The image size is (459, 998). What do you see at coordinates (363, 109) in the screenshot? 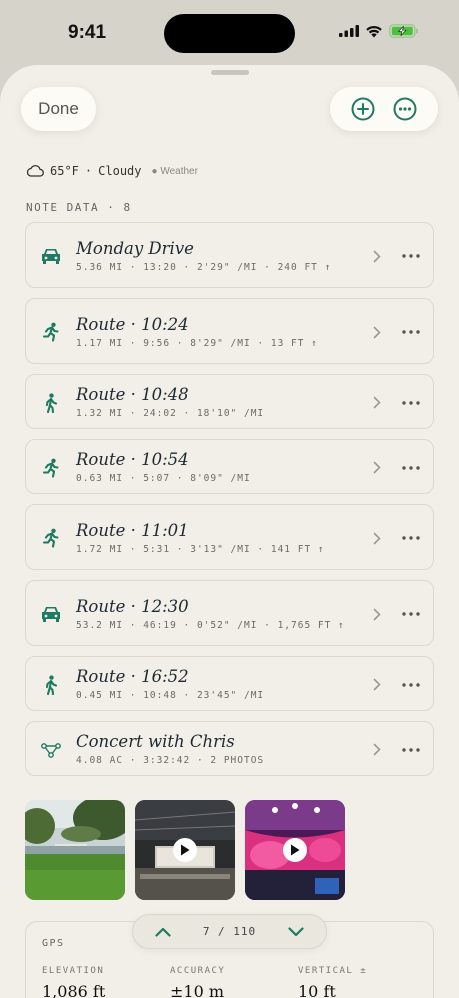
I see `add-icon` at bounding box center [363, 109].